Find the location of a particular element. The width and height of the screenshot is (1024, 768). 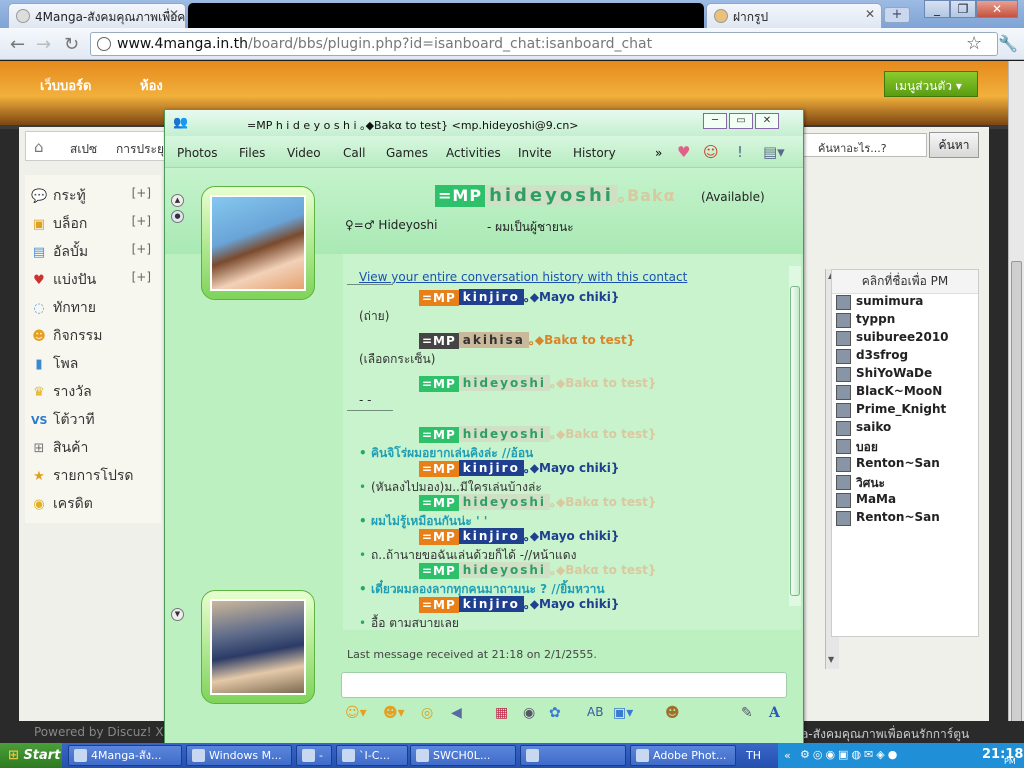

handwriting-icon: ✎ is located at coordinates (747, 713).